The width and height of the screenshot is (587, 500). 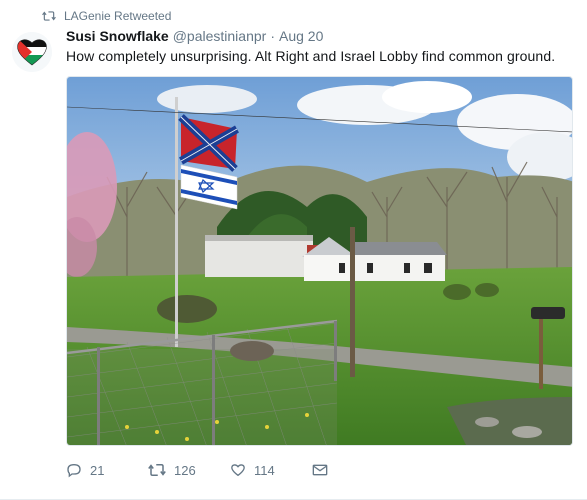 I want to click on heart-icon, so click(x=238, y=470).